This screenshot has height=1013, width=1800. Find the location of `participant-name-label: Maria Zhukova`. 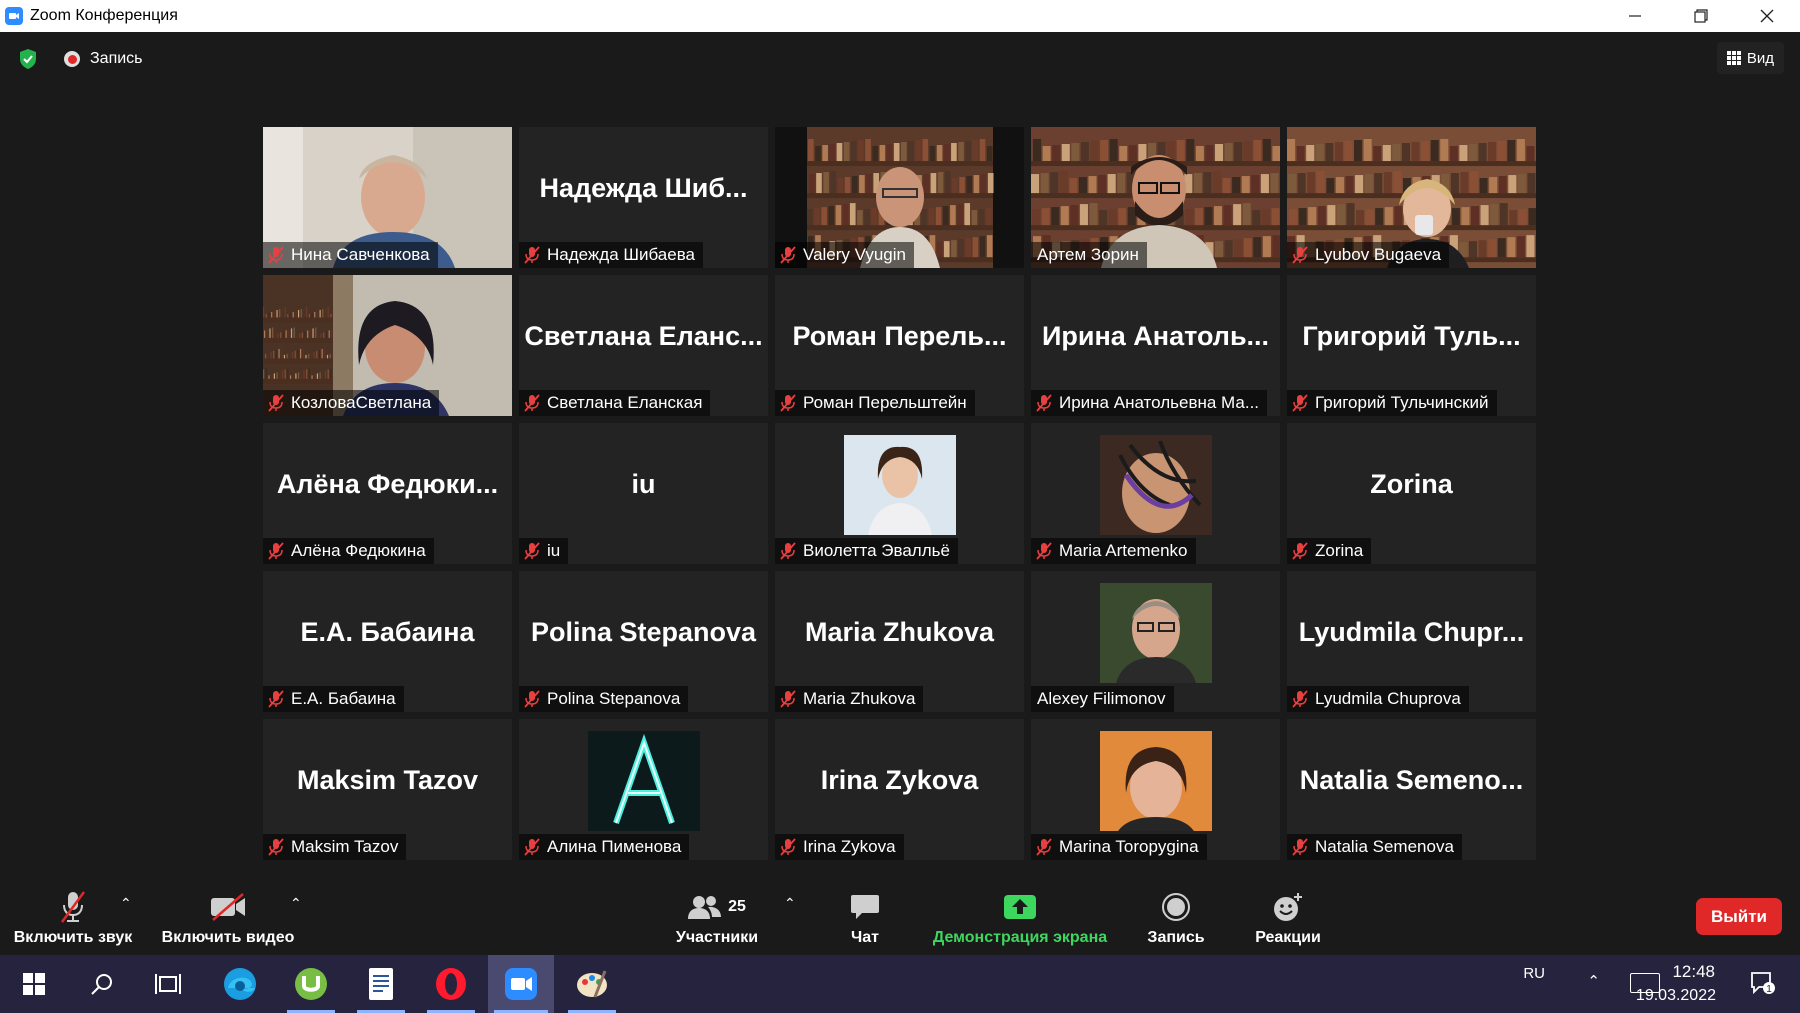

participant-name-label: Maria Zhukova is located at coordinates (849, 699).